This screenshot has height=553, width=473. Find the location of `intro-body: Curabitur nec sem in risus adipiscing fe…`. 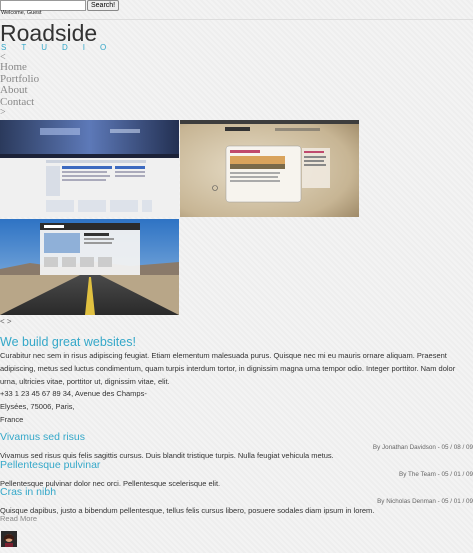

intro-body: Curabitur nec sem in risus adipiscing fe… is located at coordinates (236, 388).